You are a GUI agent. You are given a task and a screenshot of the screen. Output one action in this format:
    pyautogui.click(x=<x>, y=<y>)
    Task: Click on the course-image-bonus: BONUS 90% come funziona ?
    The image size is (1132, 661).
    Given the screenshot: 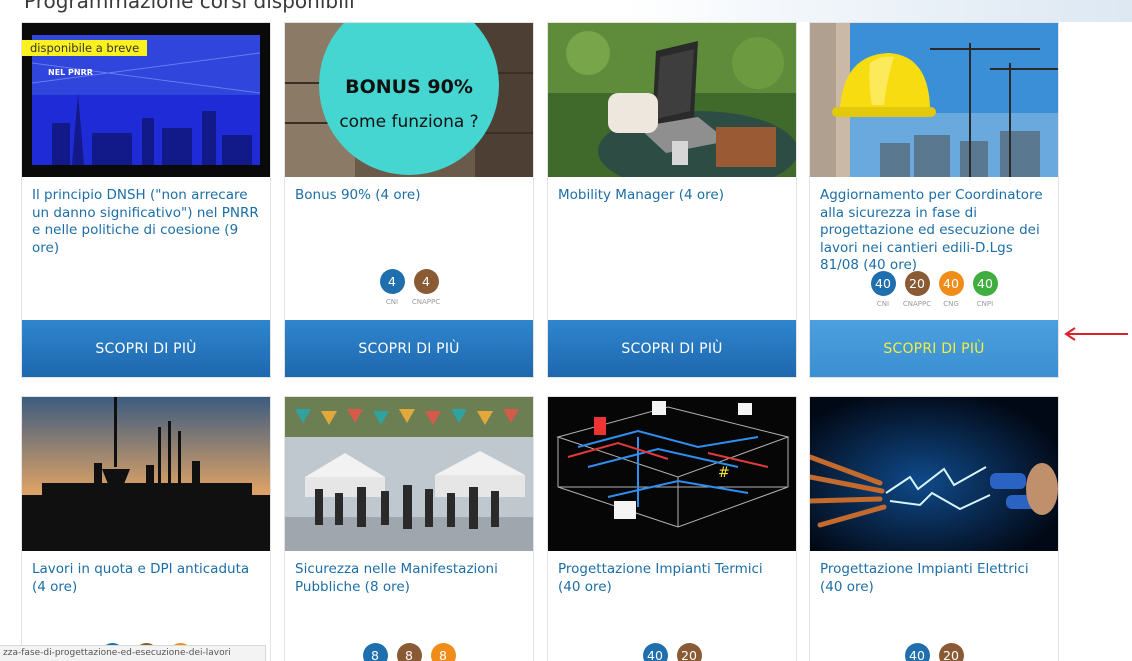 What is the action you would take?
    pyautogui.click(x=409, y=100)
    